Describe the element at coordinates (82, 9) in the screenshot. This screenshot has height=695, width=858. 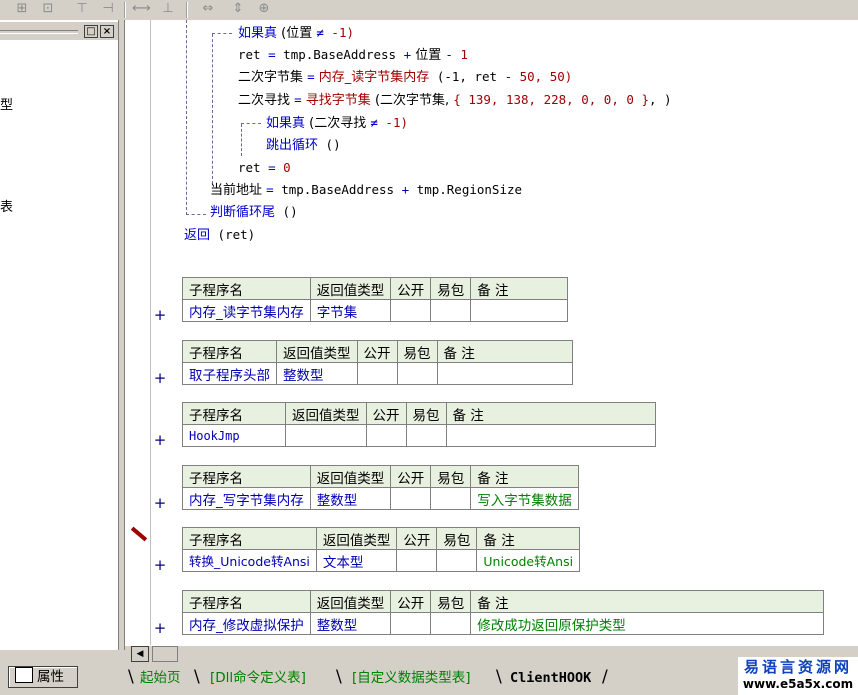
I see `align-top-icon: ⊤` at that location.